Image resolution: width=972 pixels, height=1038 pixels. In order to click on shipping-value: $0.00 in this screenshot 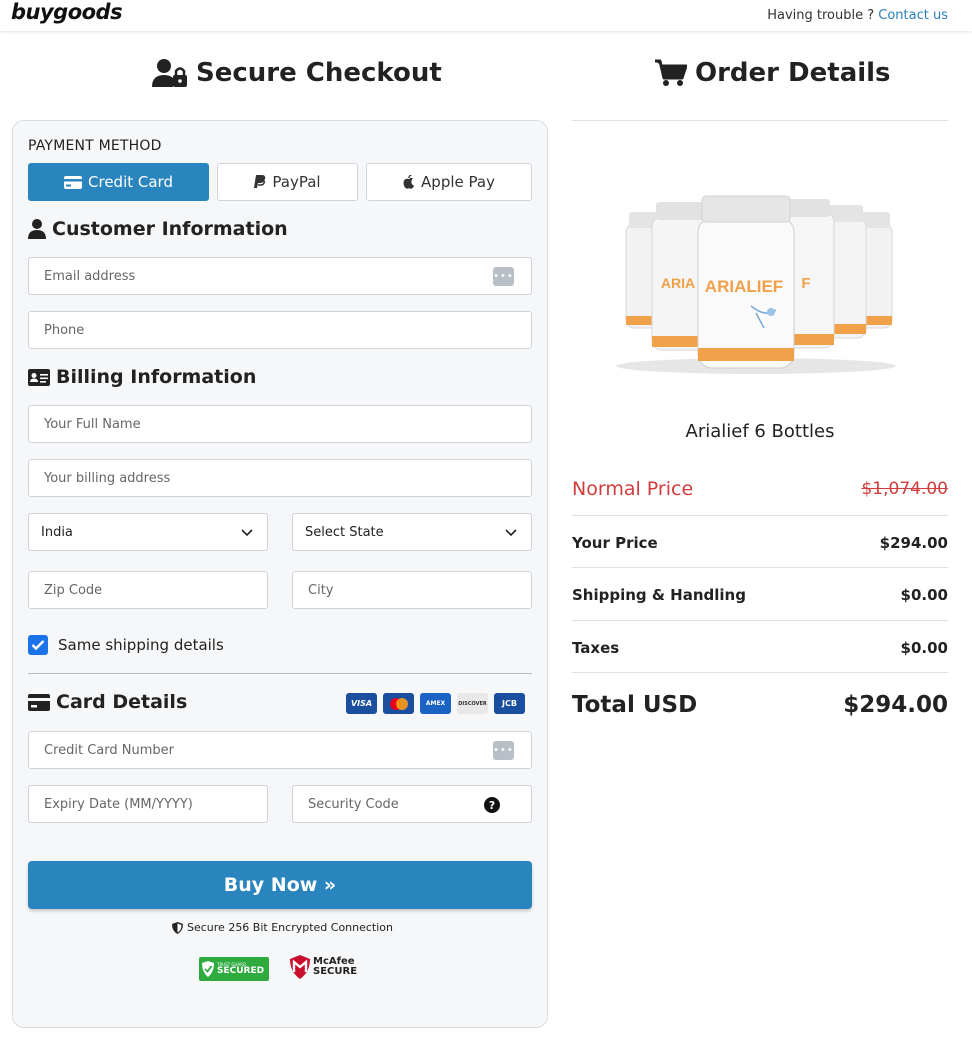, I will do `click(924, 595)`.